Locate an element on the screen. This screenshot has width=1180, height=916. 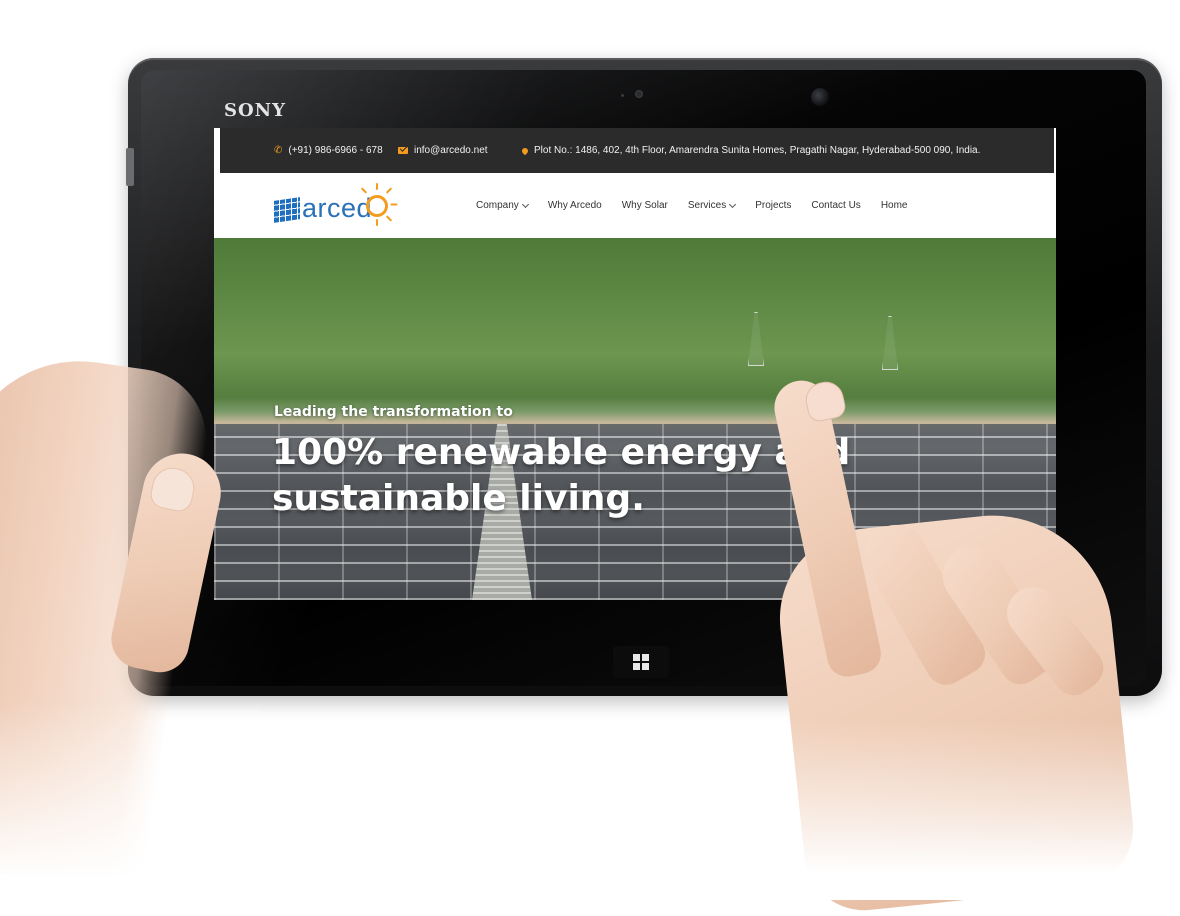
mail-icon is located at coordinates (403, 150).